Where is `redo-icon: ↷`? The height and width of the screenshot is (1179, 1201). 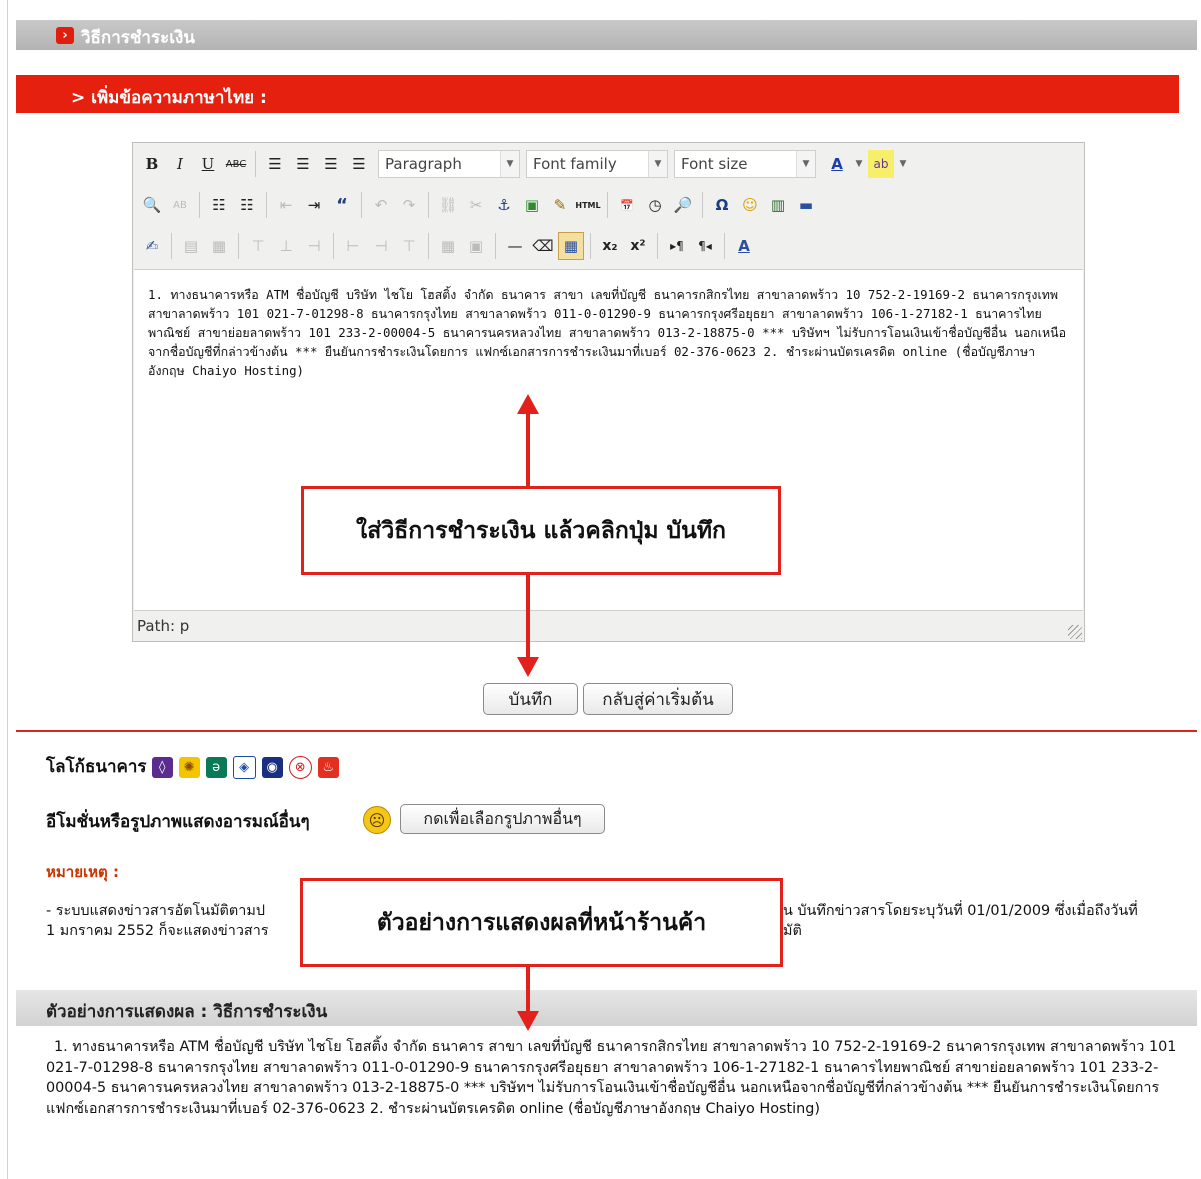 redo-icon: ↷ is located at coordinates (409, 205).